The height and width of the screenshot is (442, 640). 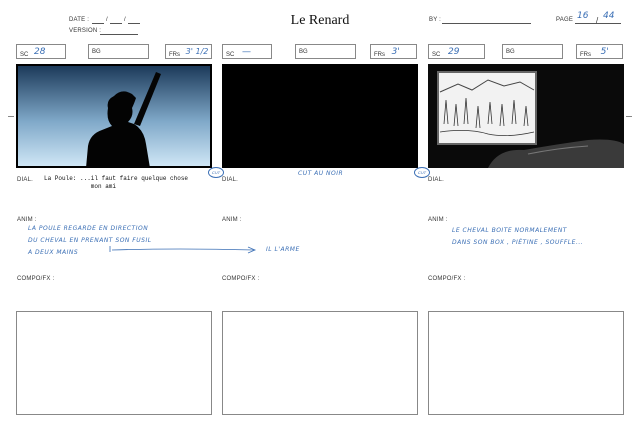 I want to click on arrow-icon, so click(x=183, y=250).